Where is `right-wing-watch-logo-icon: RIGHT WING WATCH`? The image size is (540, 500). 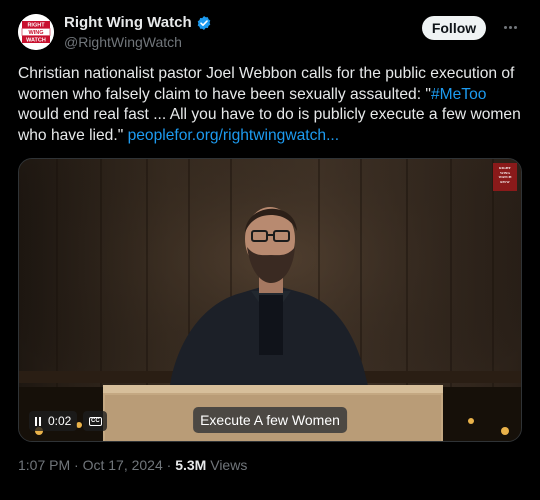
right-wing-watch-logo-icon: RIGHT WING WATCH is located at coordinates (36, 32).